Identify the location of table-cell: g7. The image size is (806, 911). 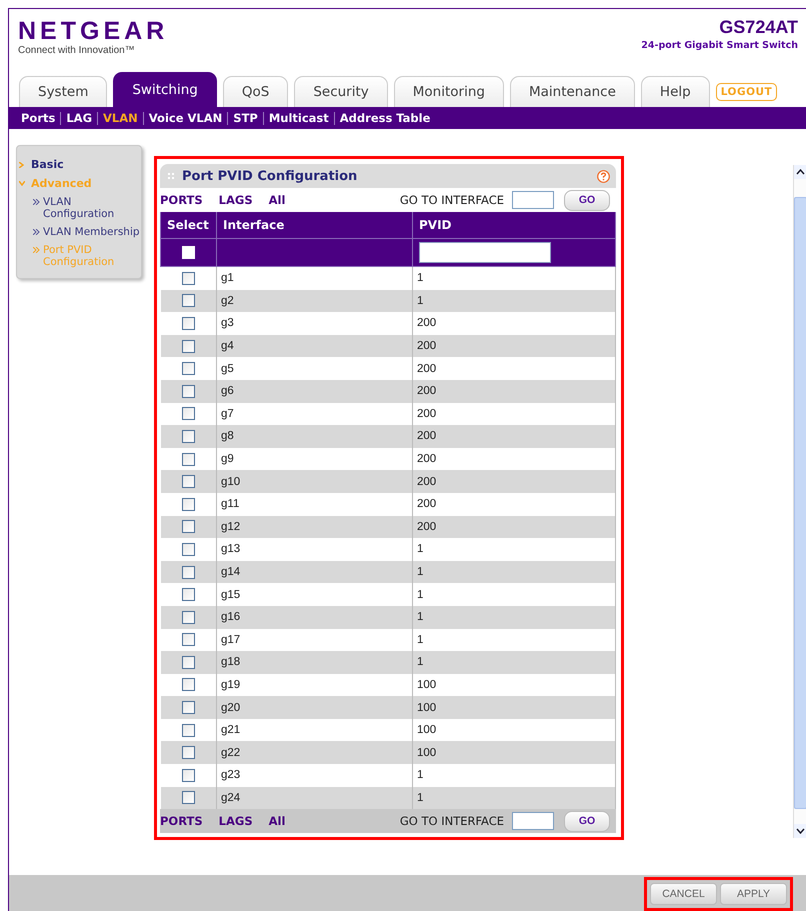
(314, 414).